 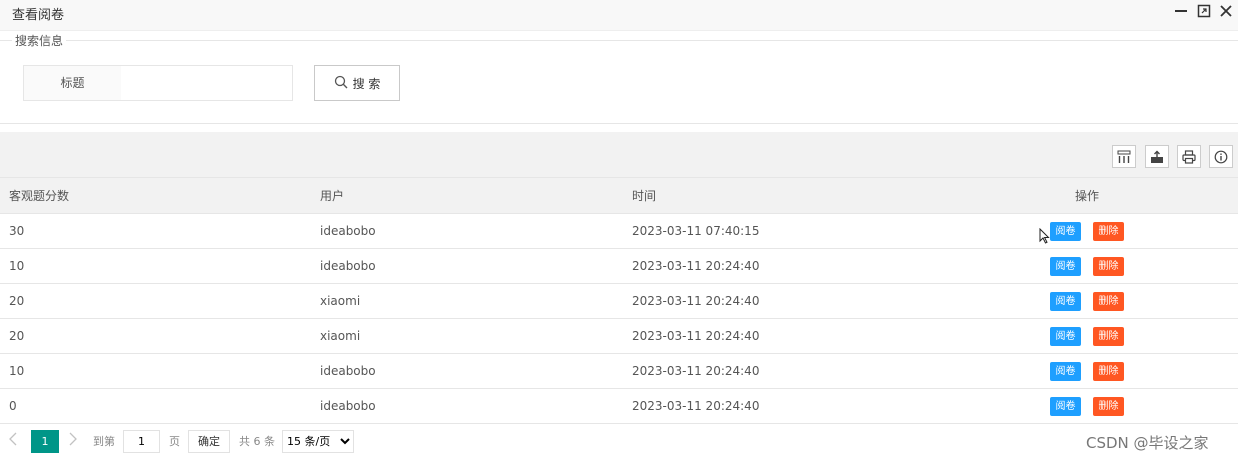 What do you see at coordinates (619, 15) in the screenshot?
I see `window-titlebar: 查看阅卷` at bounding box center [619, 15].